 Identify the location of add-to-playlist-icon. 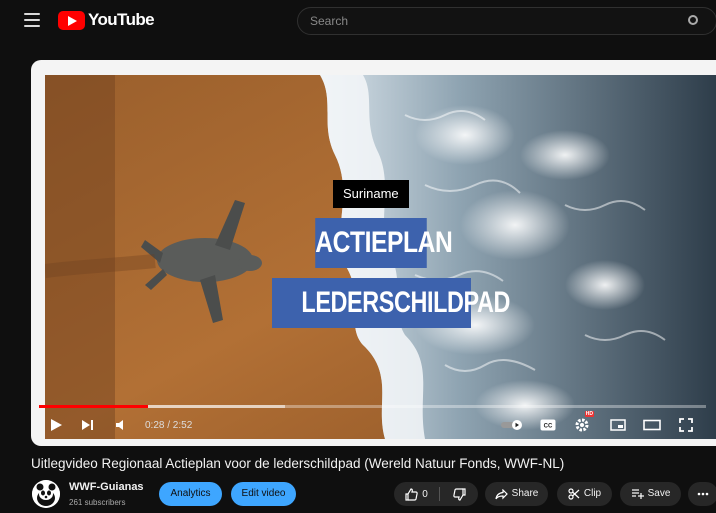
(637, 494).